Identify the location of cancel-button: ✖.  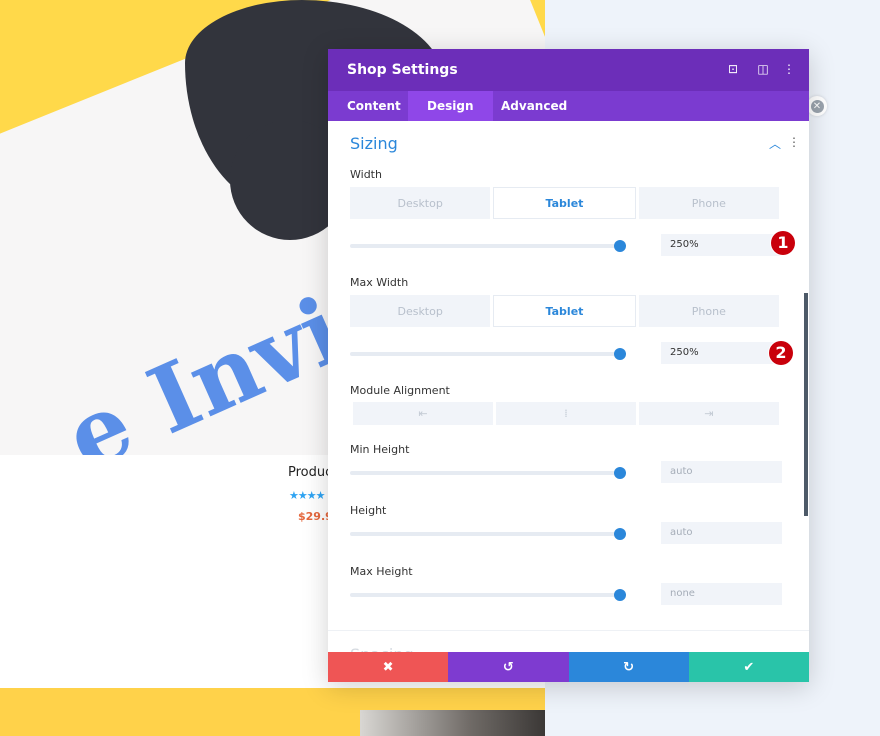
(388, 667).